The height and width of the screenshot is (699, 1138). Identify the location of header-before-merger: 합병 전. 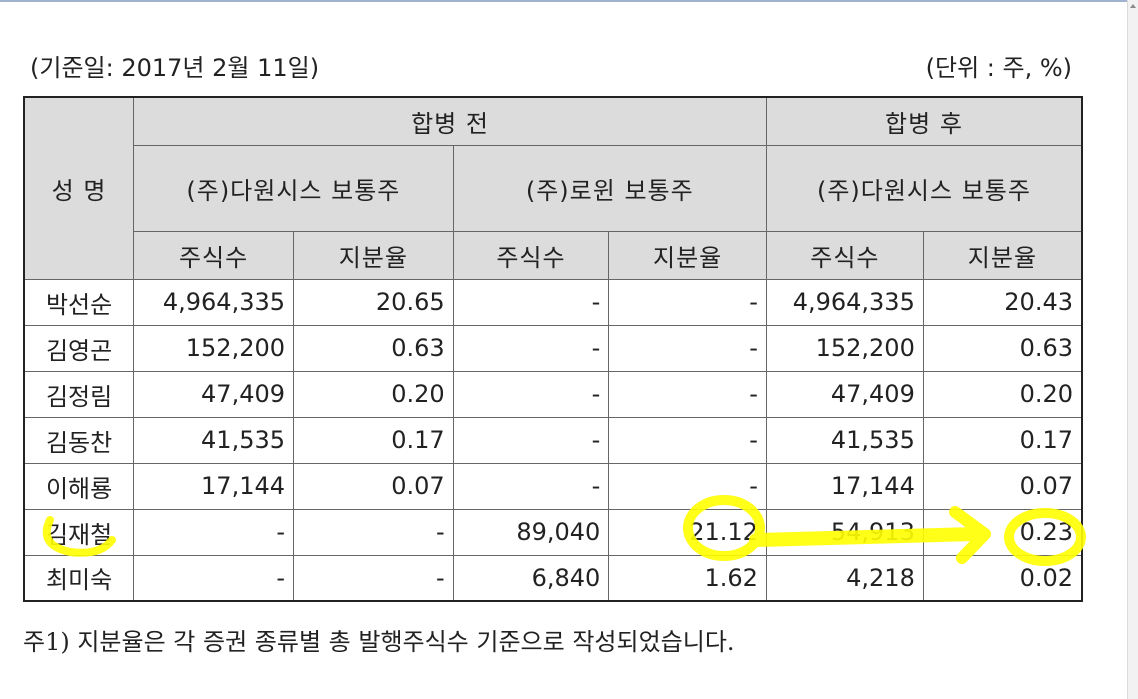
(450, 121).